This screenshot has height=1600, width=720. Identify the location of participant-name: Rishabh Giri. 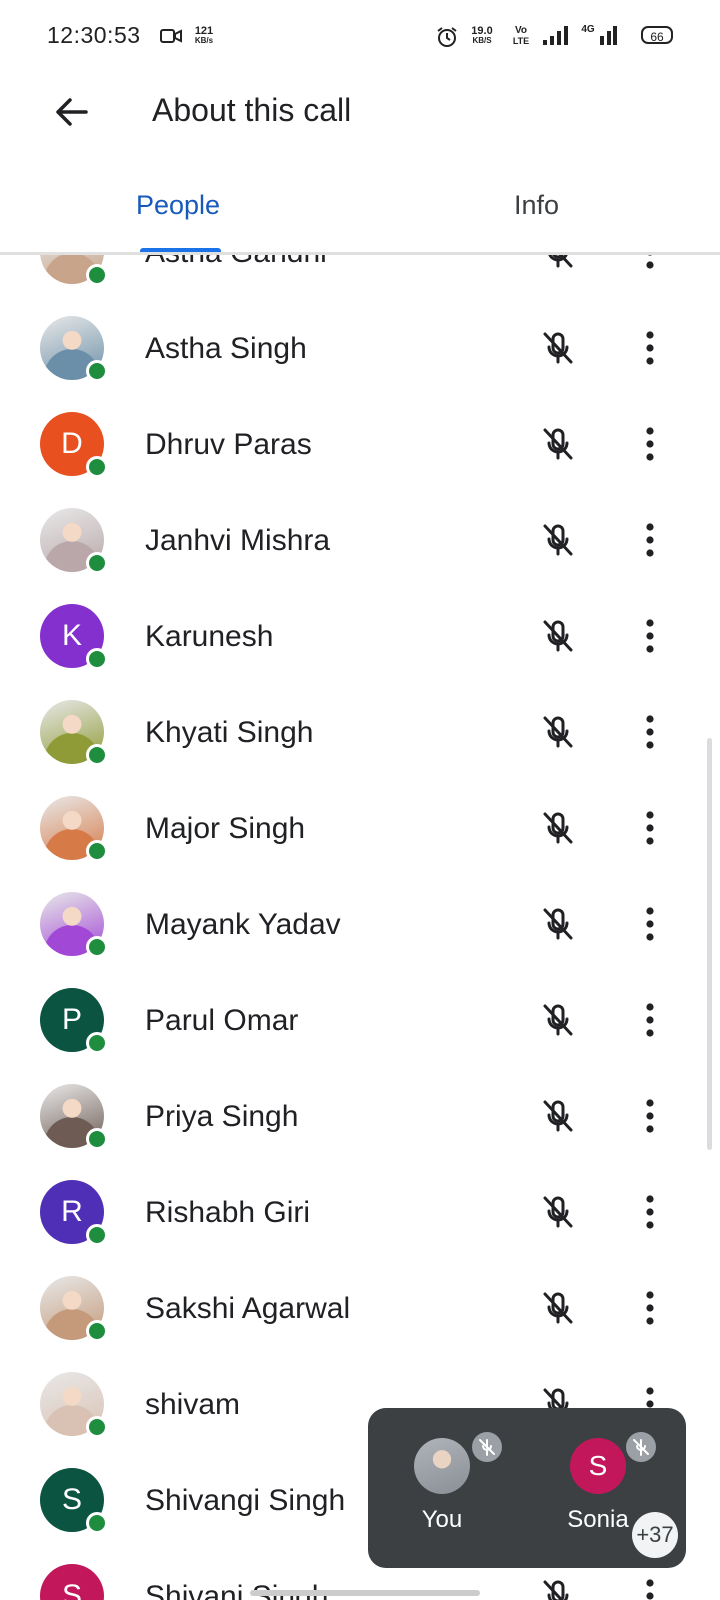
(228, 1212).